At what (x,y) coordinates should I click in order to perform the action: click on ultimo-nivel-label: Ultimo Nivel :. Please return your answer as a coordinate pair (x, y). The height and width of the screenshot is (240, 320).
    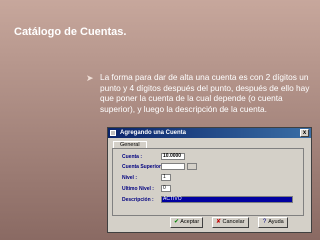
    Looking at the image, I should click on (138, 189).